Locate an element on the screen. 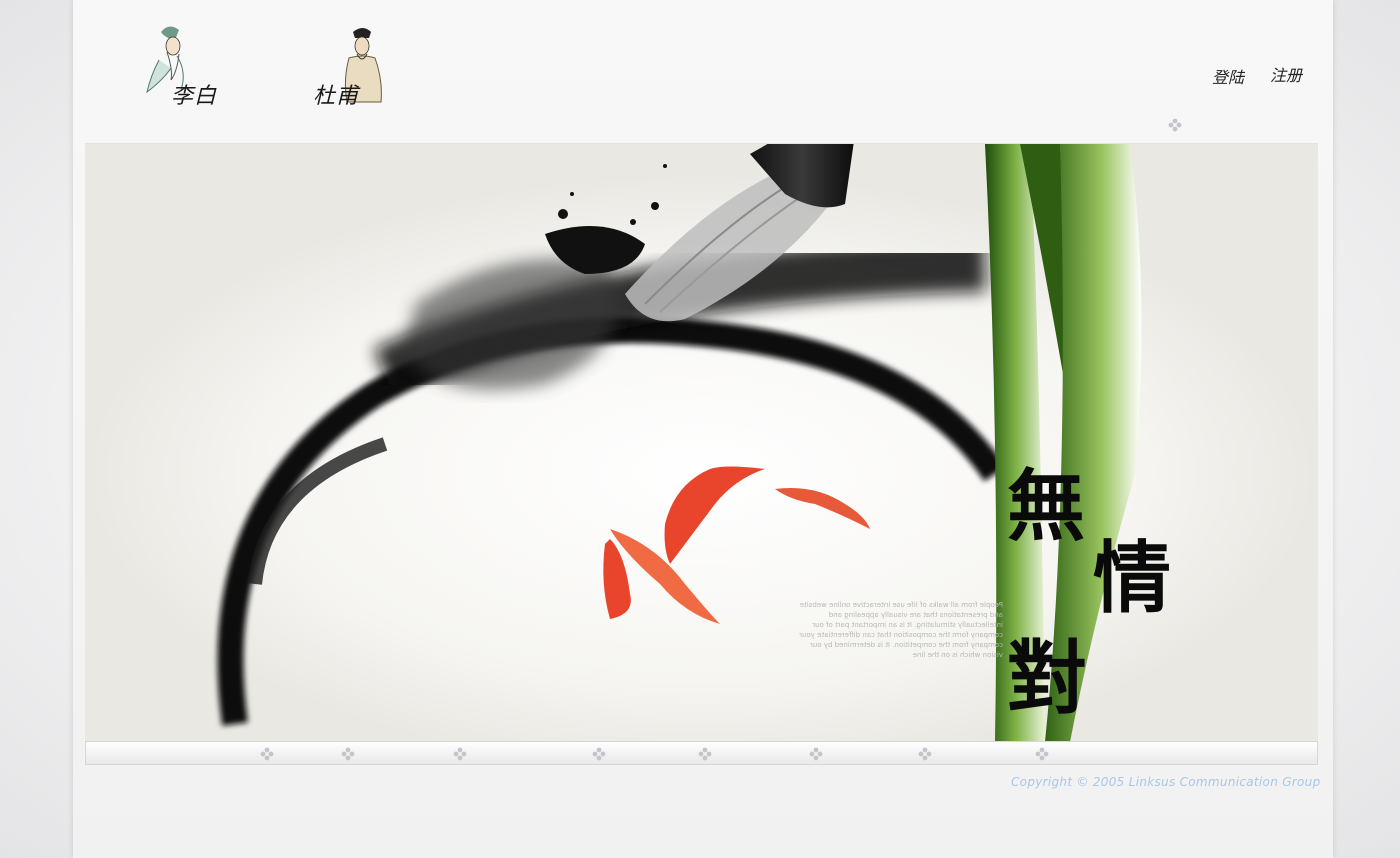 The width and height of the screenshot is (1400, 858). poet-name-libai: 李白 is located at coordinates (194, 94).